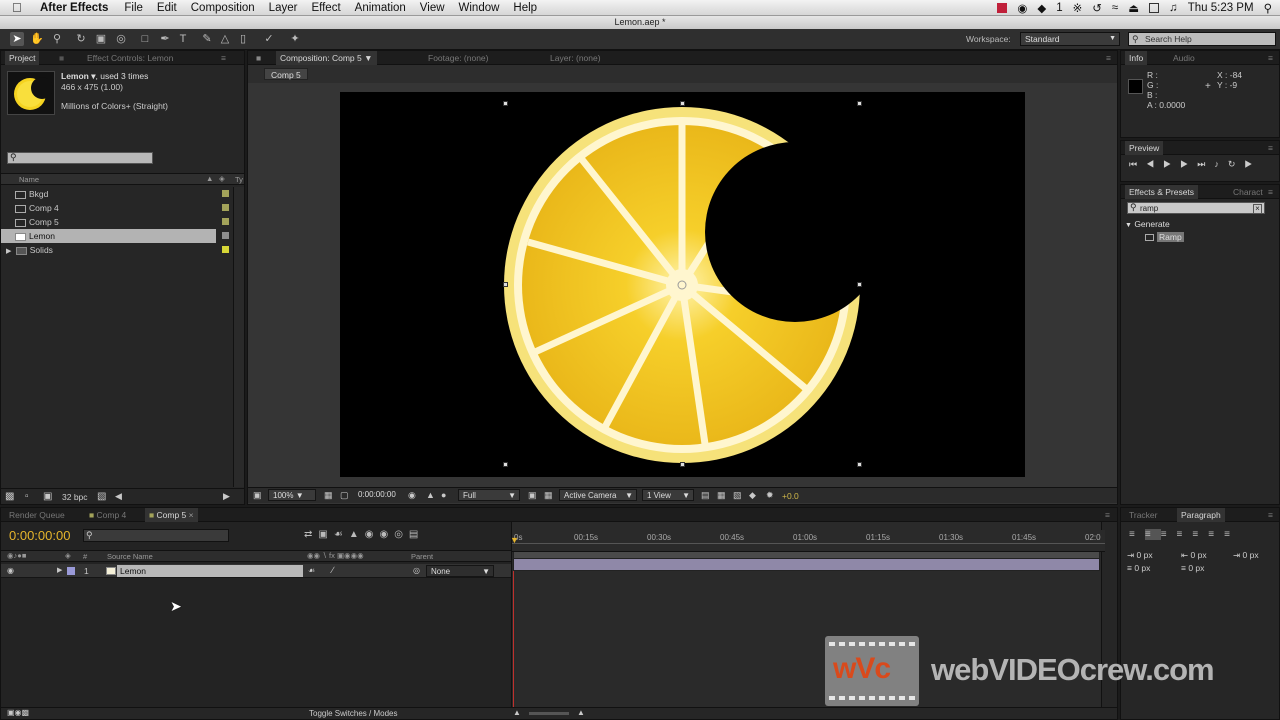 The width and height of the screenshot is (1280, 720). What do you see at coordinates (1147, 224) in the screenshot?
I see `effect-category: ▼ Generate` at bounding box center [1147, 224].